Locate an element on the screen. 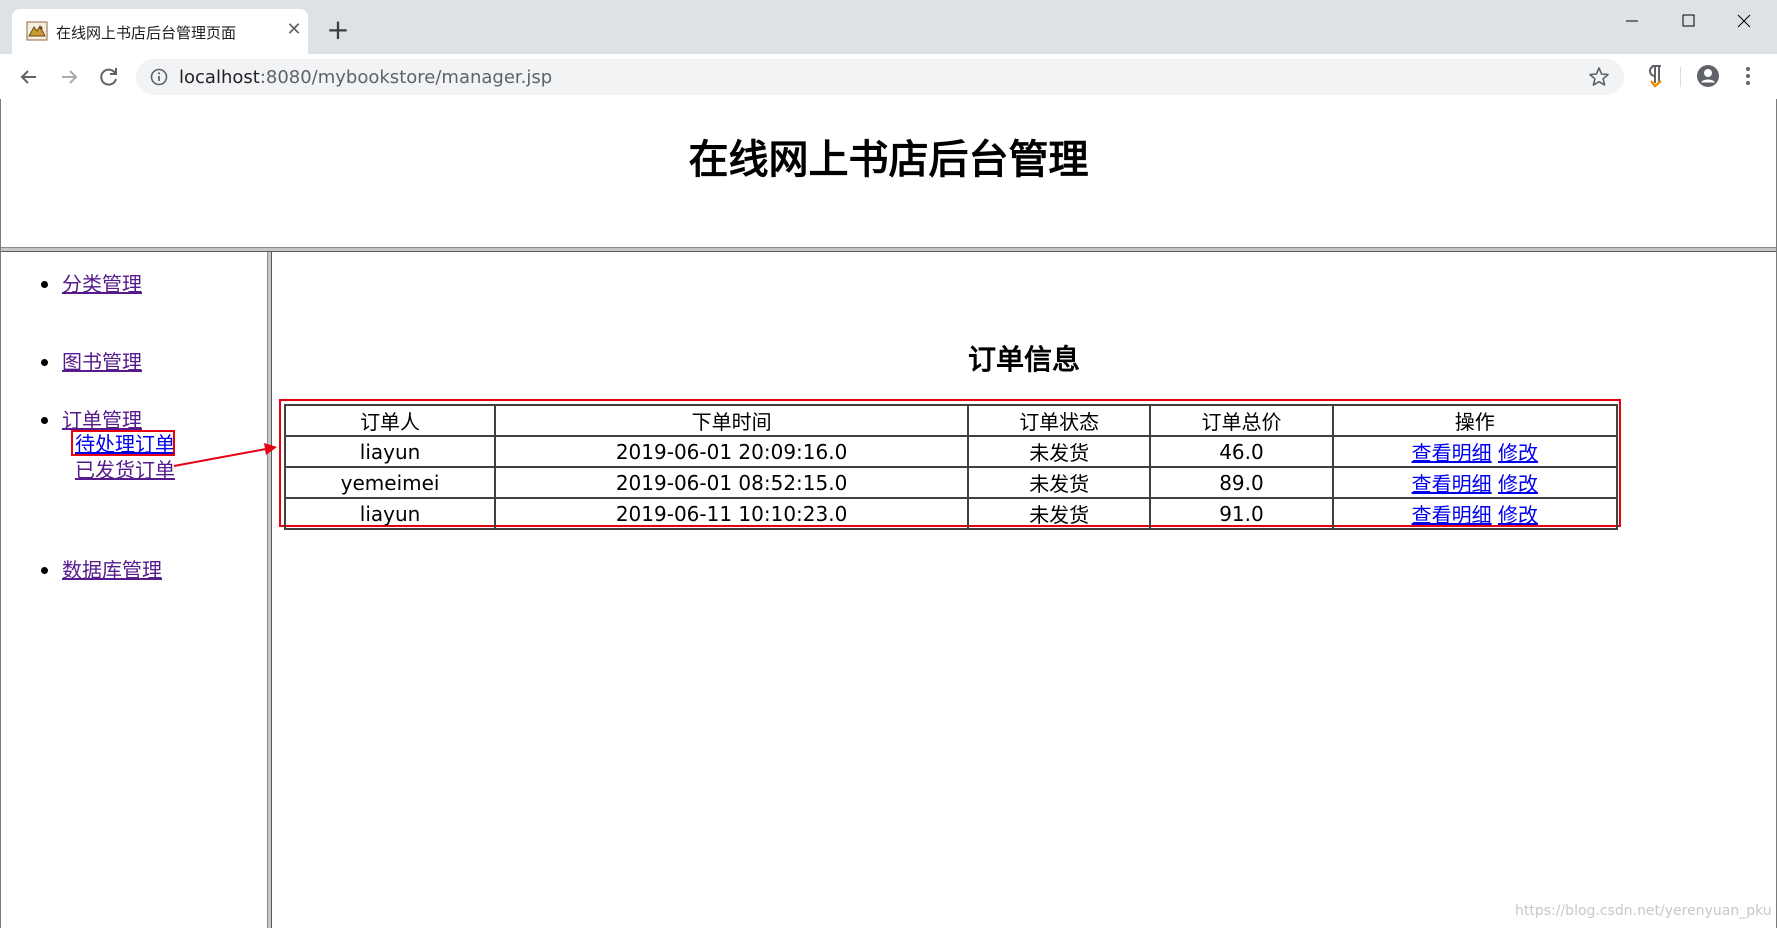 The image size is (1777, 928). column-header: 订单总价 is located at coordinates (1241, 420).